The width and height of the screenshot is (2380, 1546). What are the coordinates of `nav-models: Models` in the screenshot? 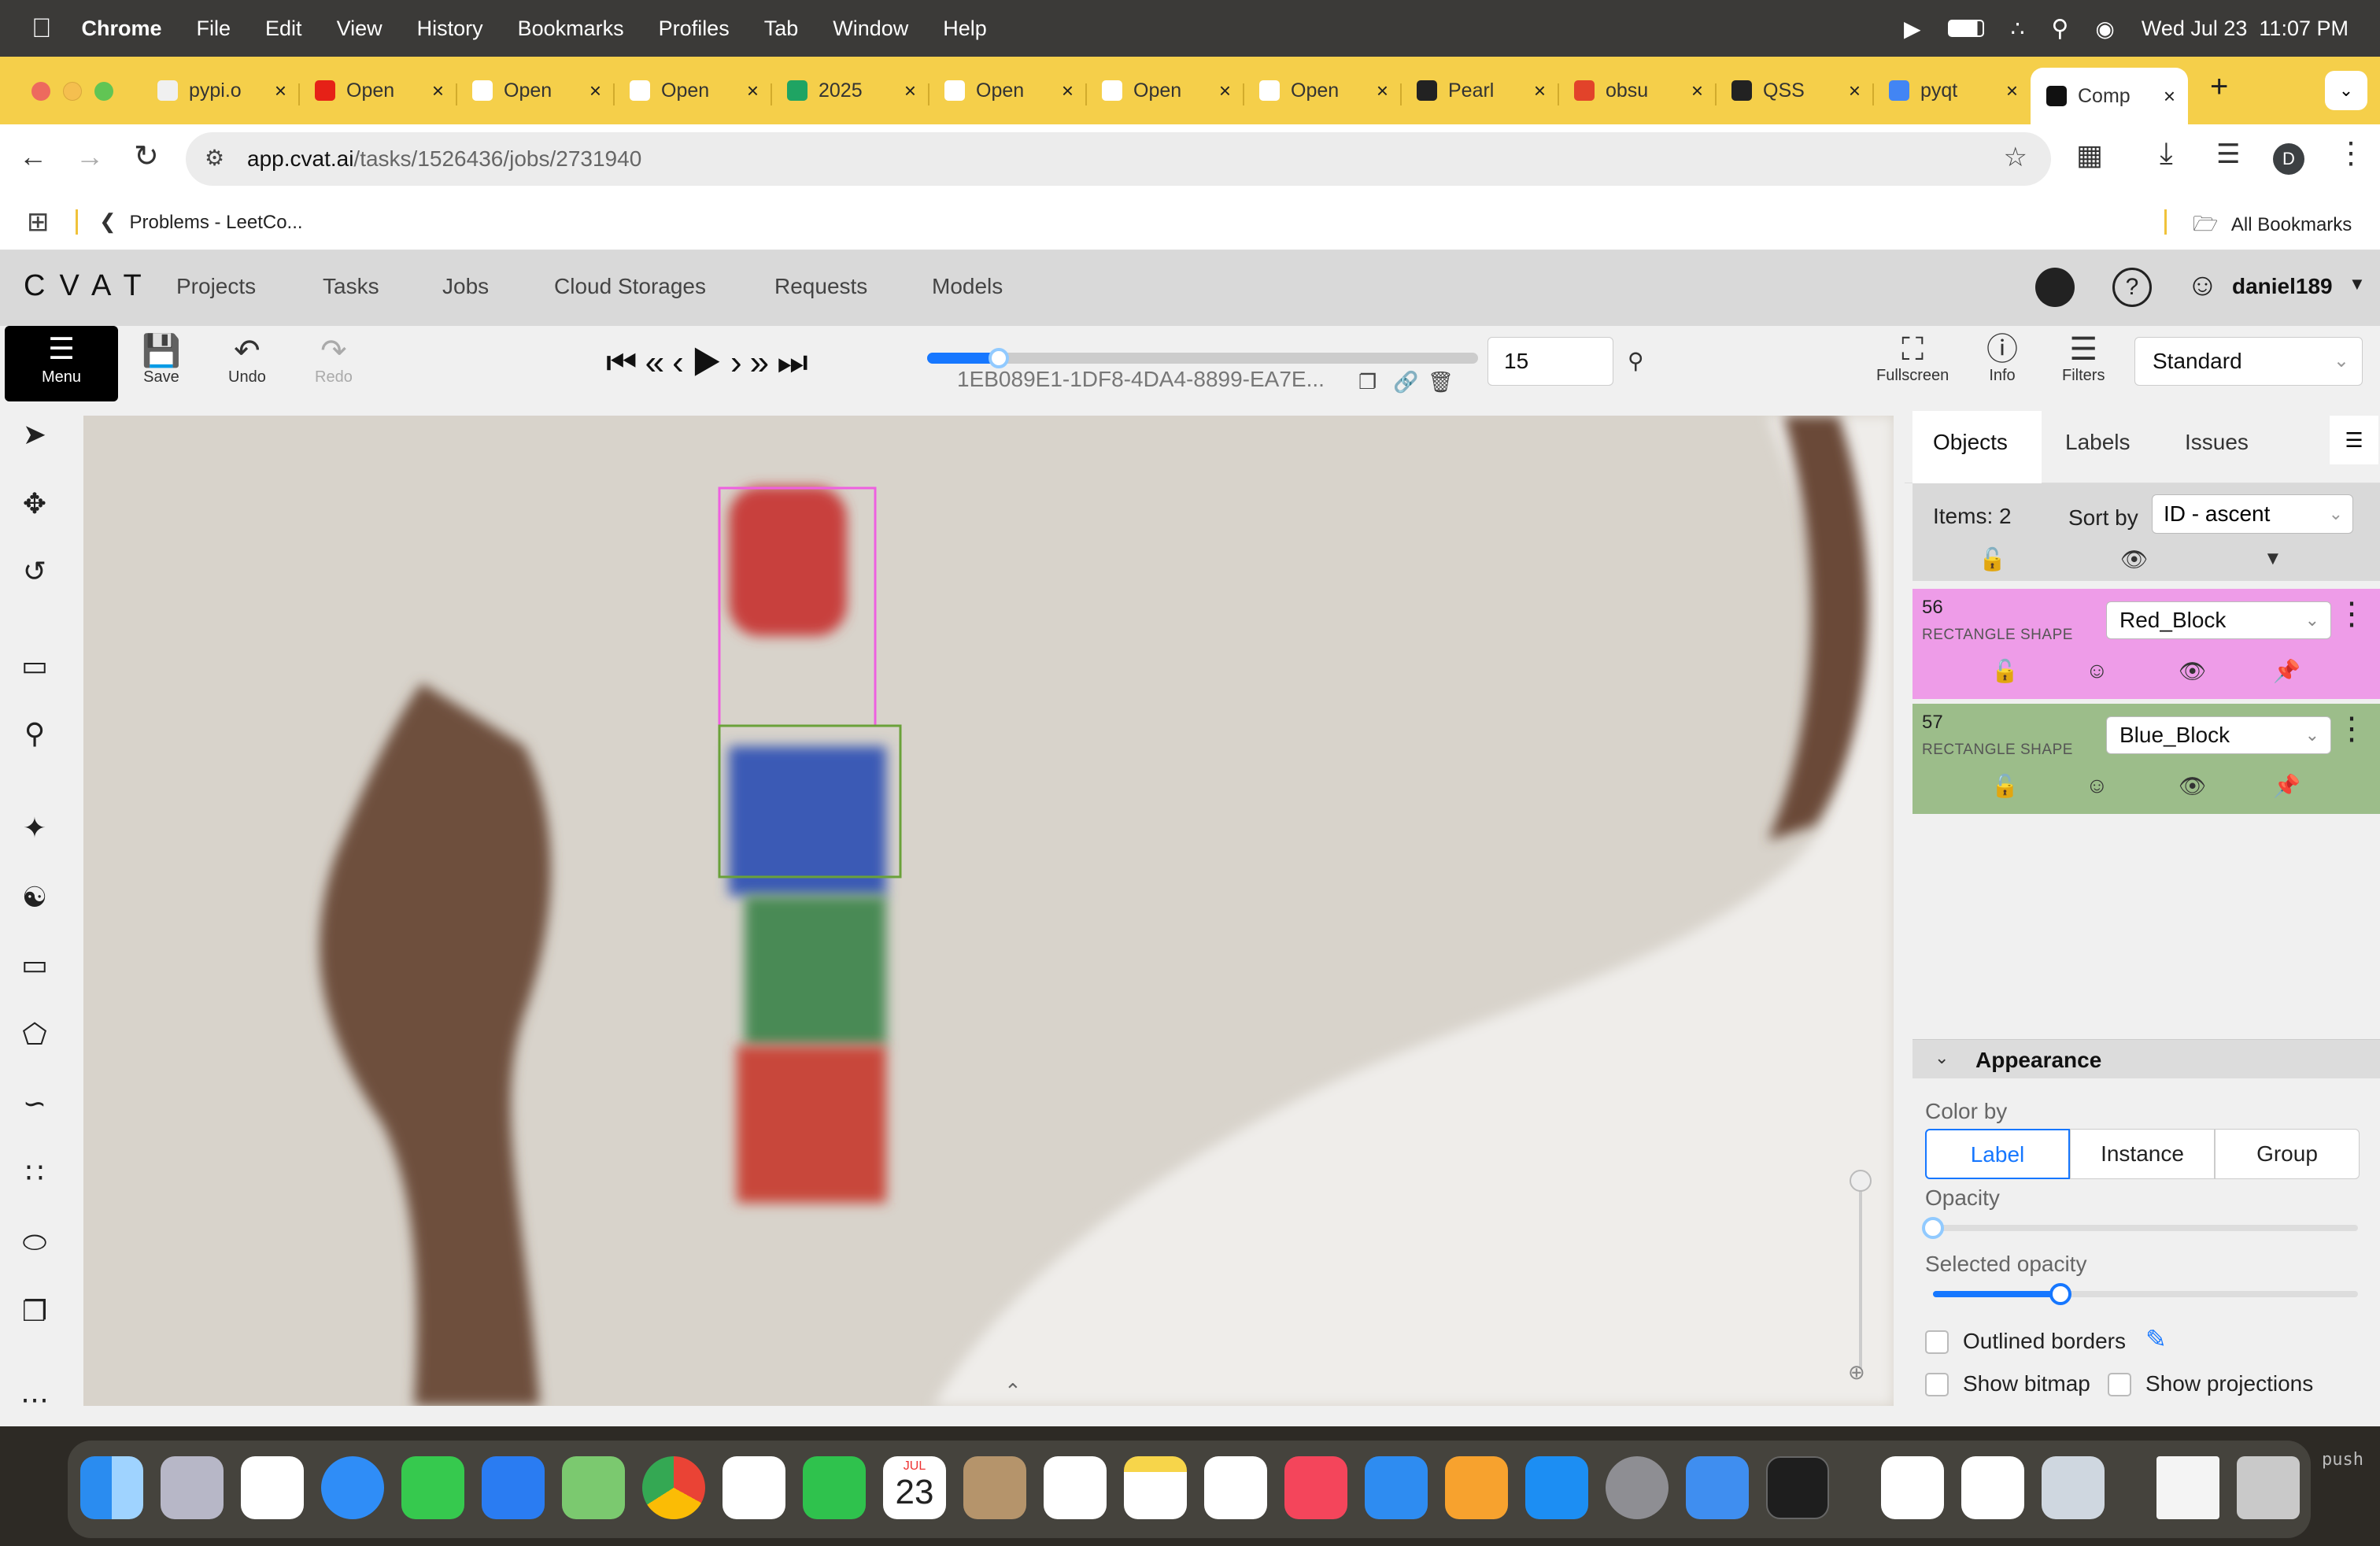 It's located at (967, 286).